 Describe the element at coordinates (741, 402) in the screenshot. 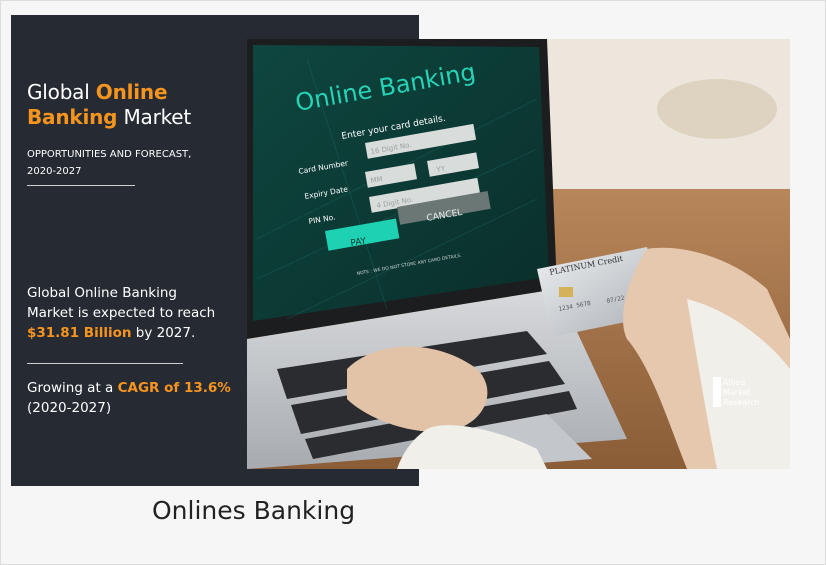

I see `logo-line-3: Research` at that location.